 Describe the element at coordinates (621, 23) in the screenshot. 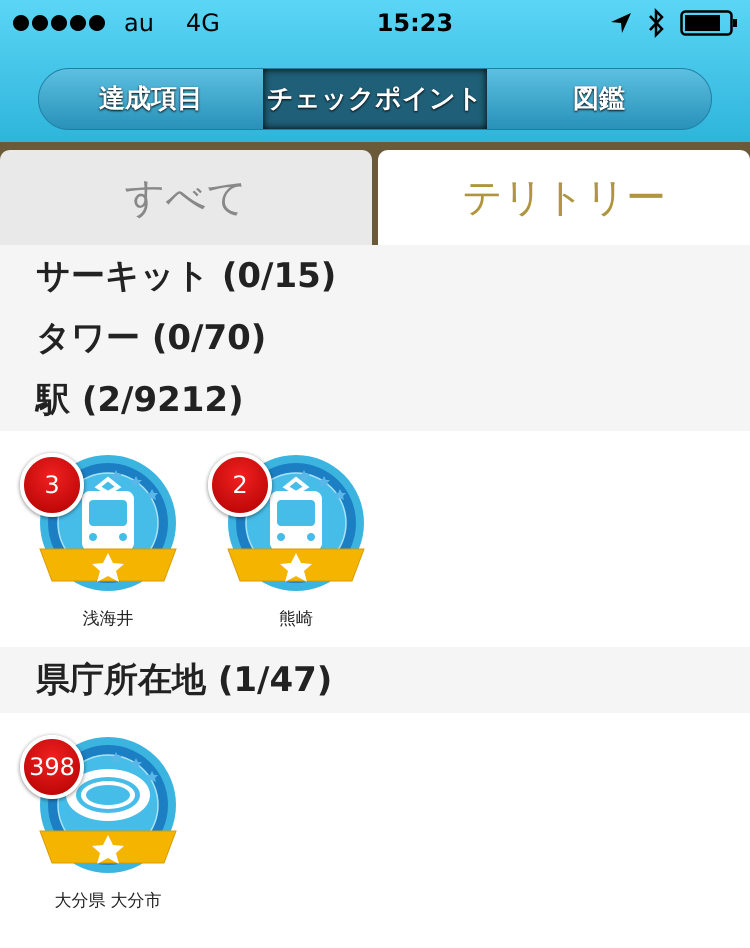

I see `location-arrow-icon` at that location.